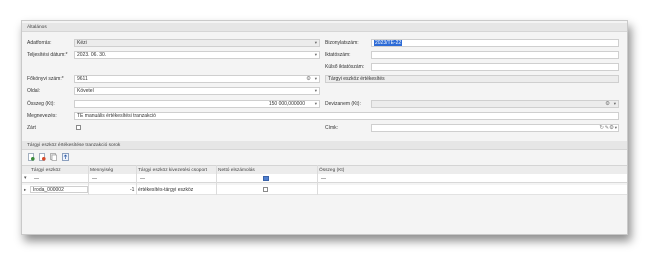  What do you see at coordinates (42, 116) in the screenshot?
I see `megnevezes-label: Megnevezés:` at bounding box center [42, 116].